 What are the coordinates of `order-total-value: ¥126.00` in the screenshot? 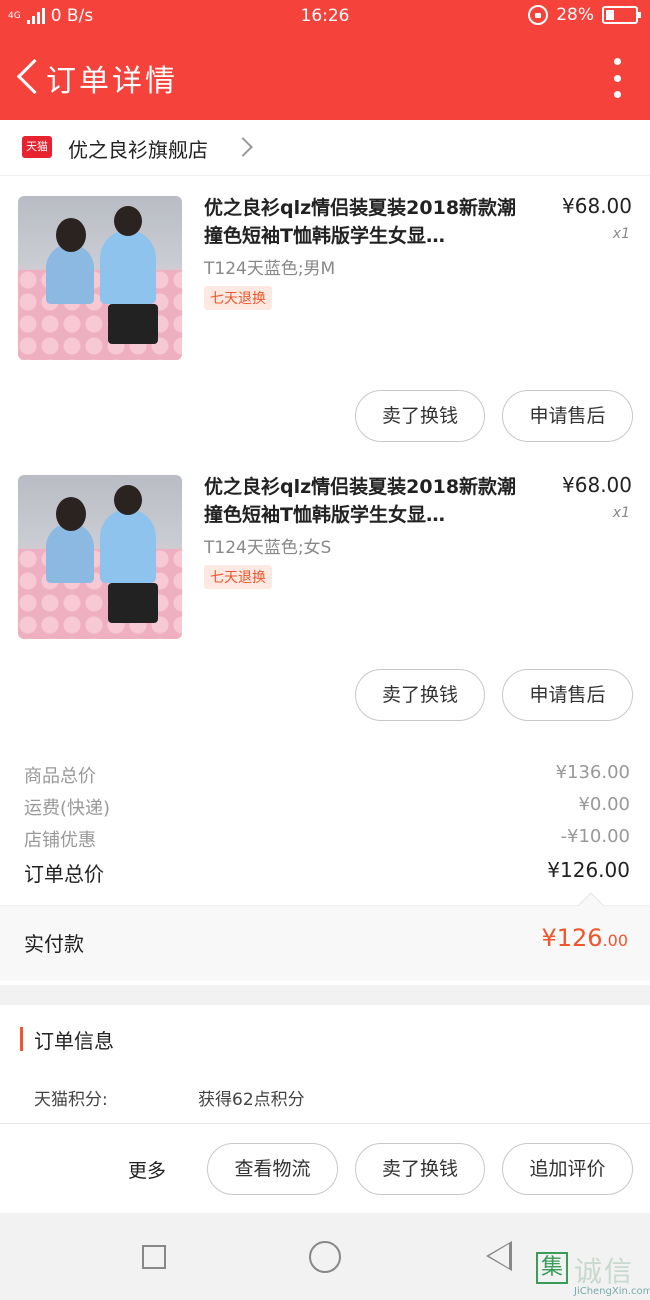 It's located at (588, 870).